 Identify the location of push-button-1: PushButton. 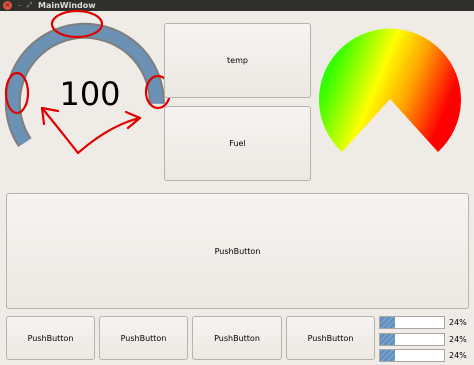
(50, 338).